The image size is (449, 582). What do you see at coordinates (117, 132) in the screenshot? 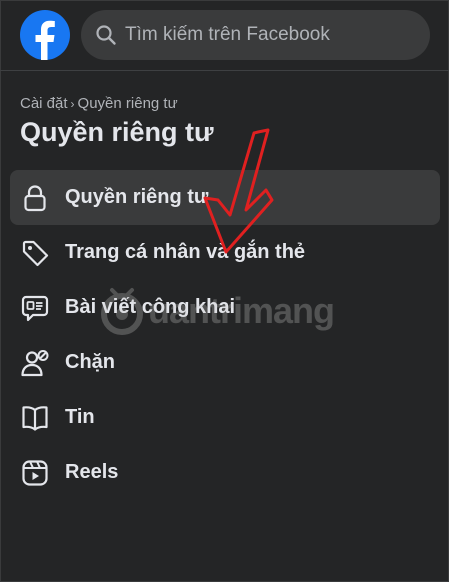
I see `page-title: Quyền riêng tư` at bounding box center [117, 132].